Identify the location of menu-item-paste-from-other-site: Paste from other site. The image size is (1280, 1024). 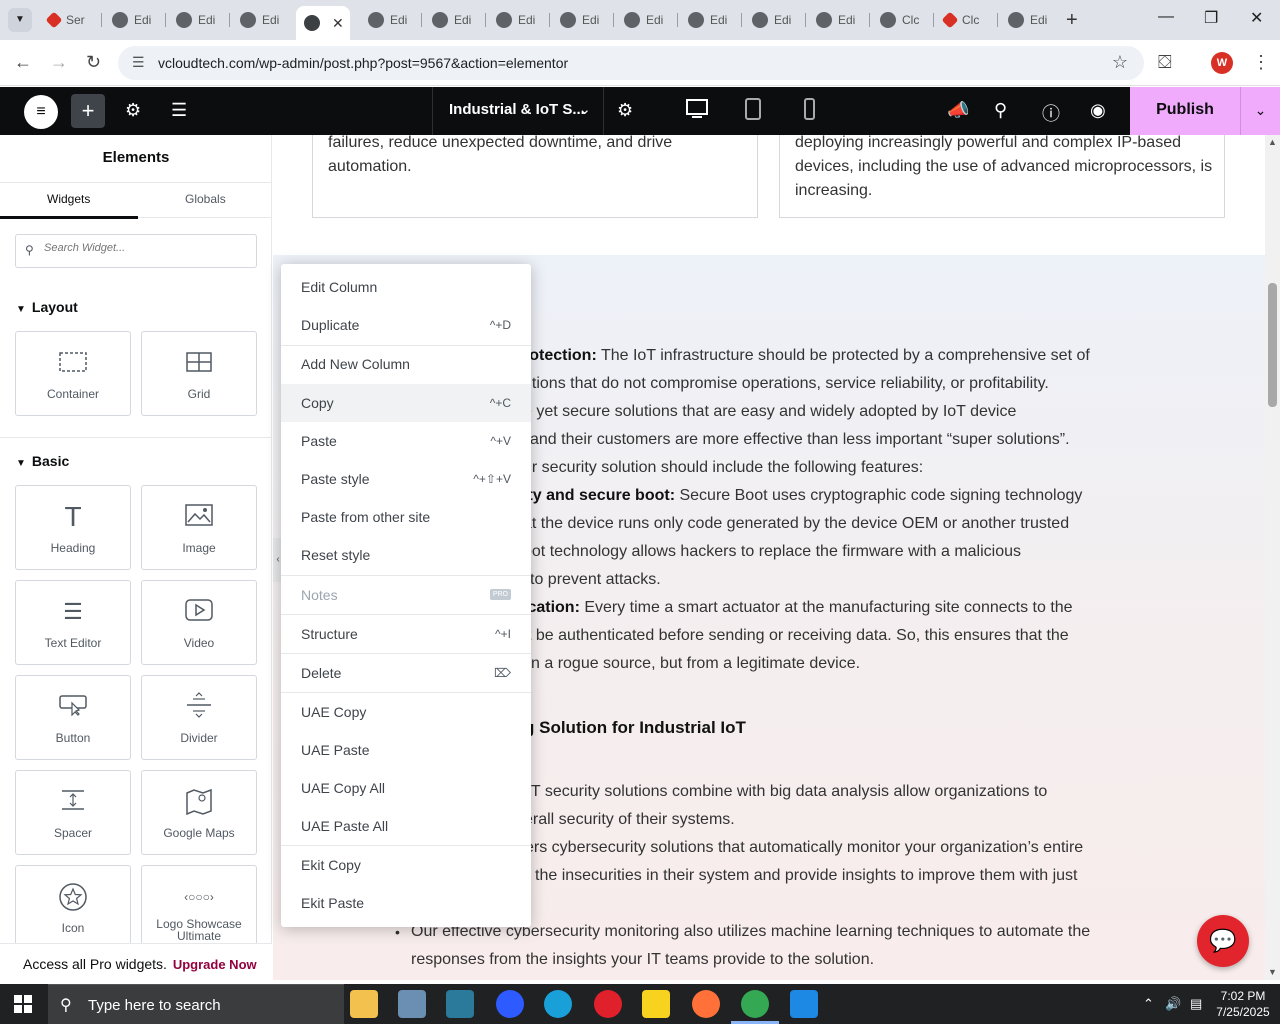
(406, 517).